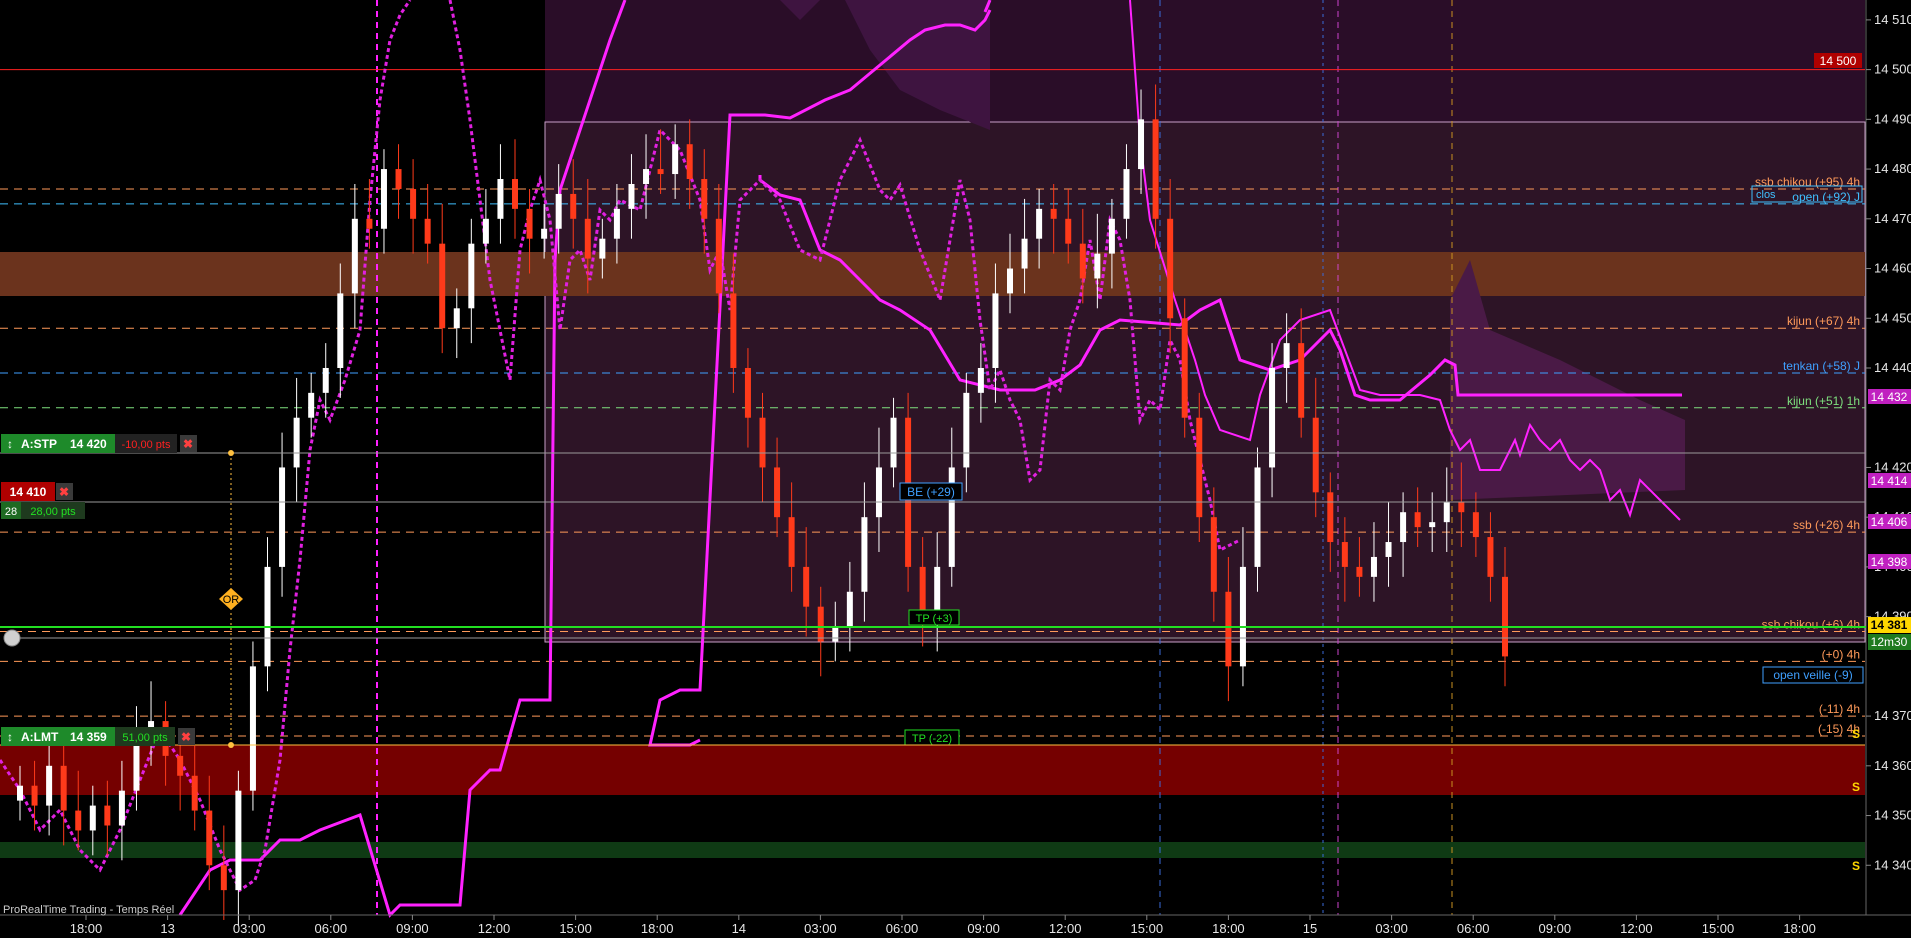  What do you see at coordinates (39, 444) in the screenshot?
I see `order-type: A:STP` at bounding box center [39, 444].